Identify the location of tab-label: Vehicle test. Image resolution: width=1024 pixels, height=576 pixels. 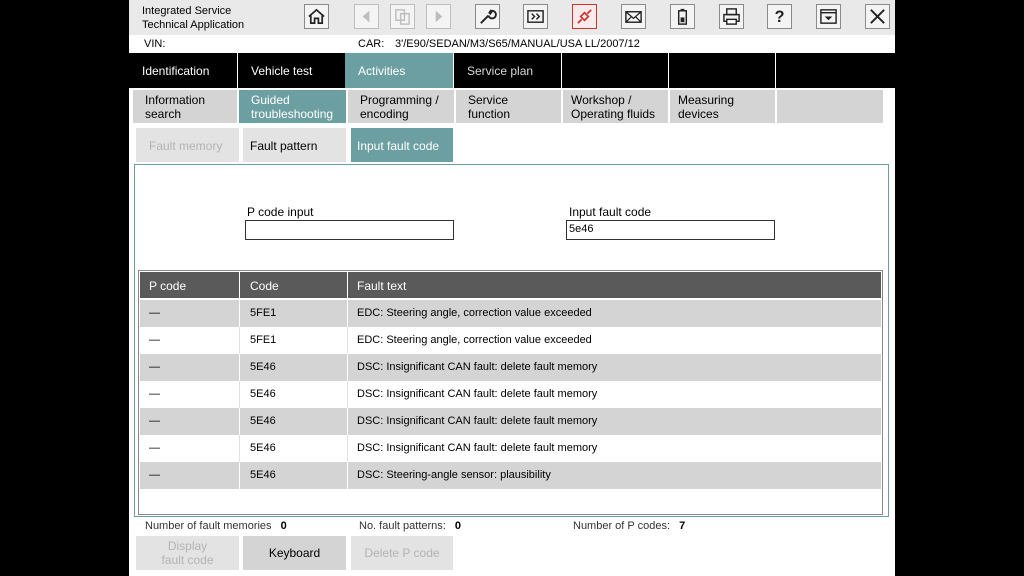
(282, 71).